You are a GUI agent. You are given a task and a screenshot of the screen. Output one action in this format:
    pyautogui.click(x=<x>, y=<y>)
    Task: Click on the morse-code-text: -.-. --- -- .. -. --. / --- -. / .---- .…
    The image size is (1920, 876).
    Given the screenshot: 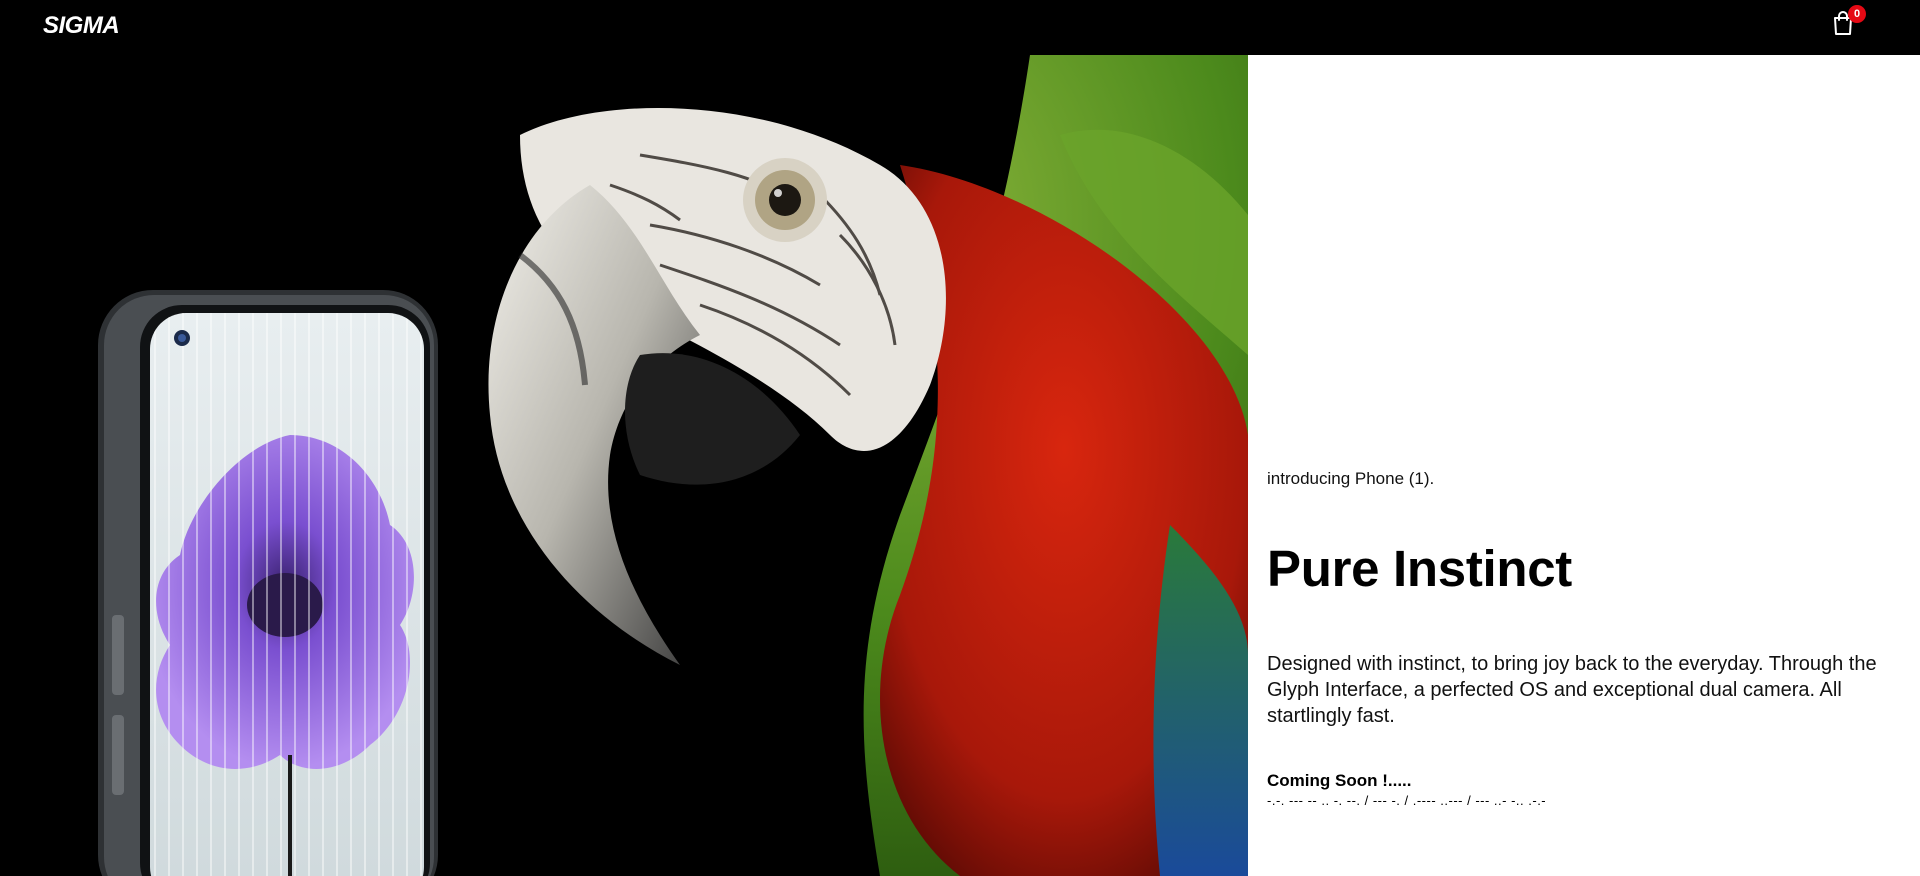 What is the action you would take?
    pyautogui.click(x=1407, y=800)
    